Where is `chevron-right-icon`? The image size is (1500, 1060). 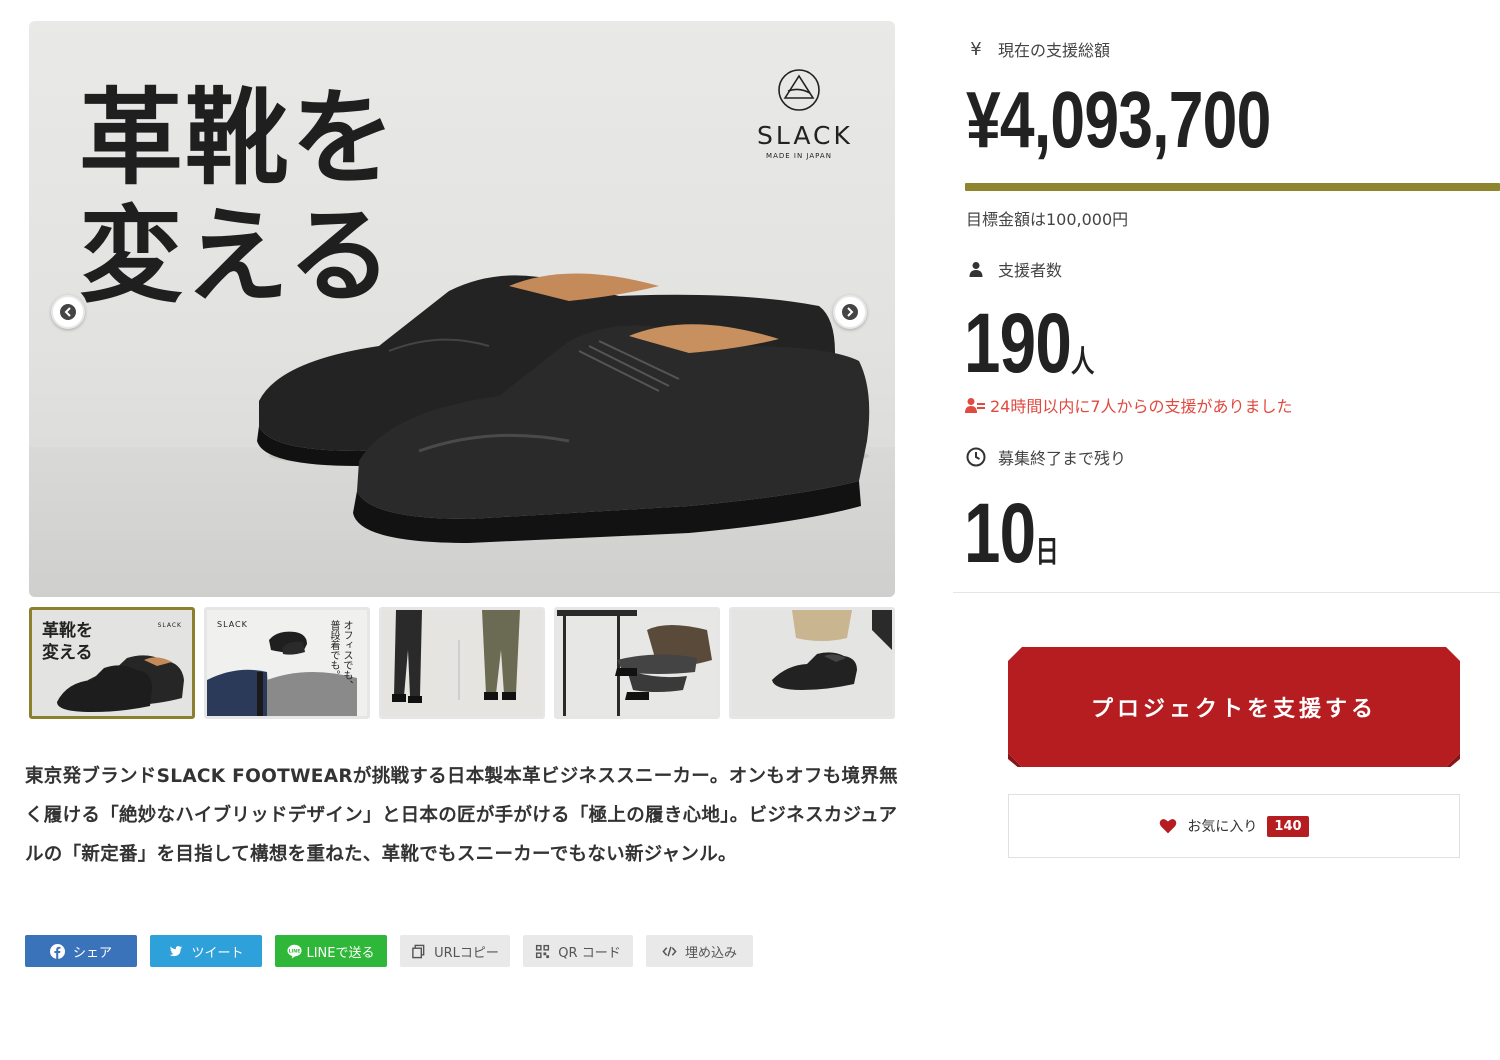
chevron-right-icon is located at coordinates (850, 312).